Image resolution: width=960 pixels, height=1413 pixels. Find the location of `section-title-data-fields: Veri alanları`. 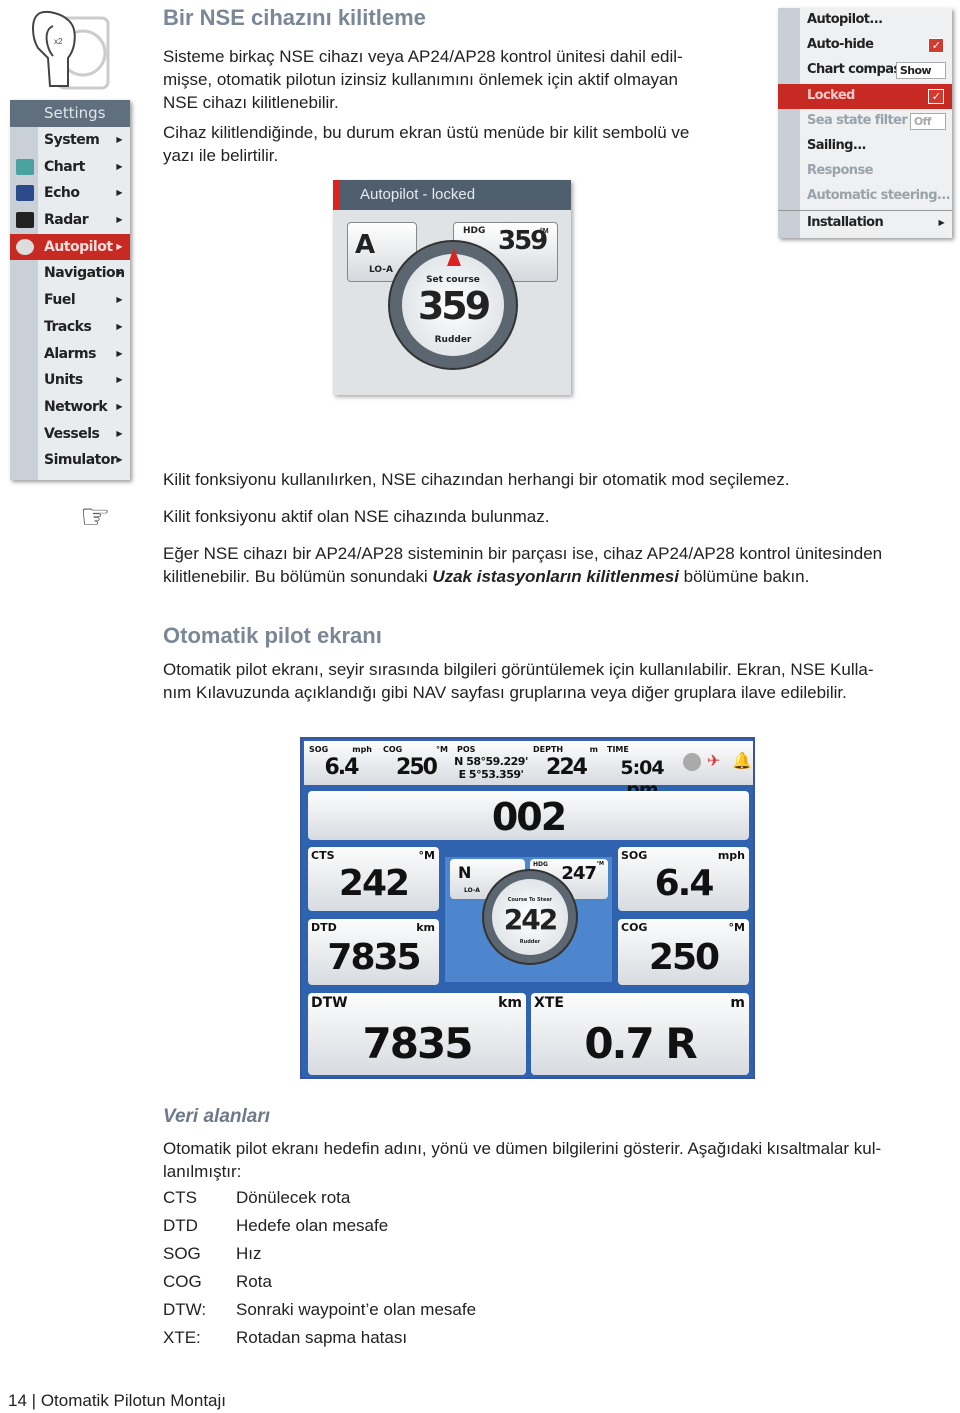

section-title-data-fields: Veri alanları is located at coordinates (217, 1116).